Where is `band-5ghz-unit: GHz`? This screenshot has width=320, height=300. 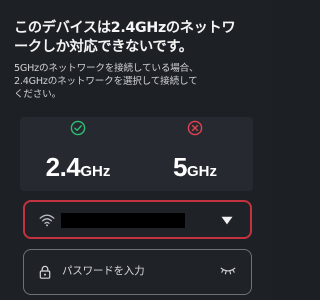 band-5ghz-unit: GHz is located at coordinates (201, 171).